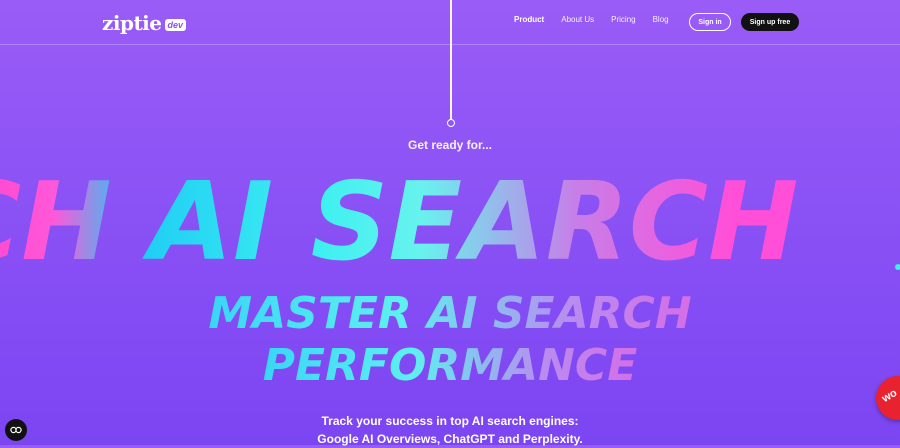 Image resolution: width=900 pixels, height=448 pixels. I want to click on cookie-settings-button, so click(16, 430).